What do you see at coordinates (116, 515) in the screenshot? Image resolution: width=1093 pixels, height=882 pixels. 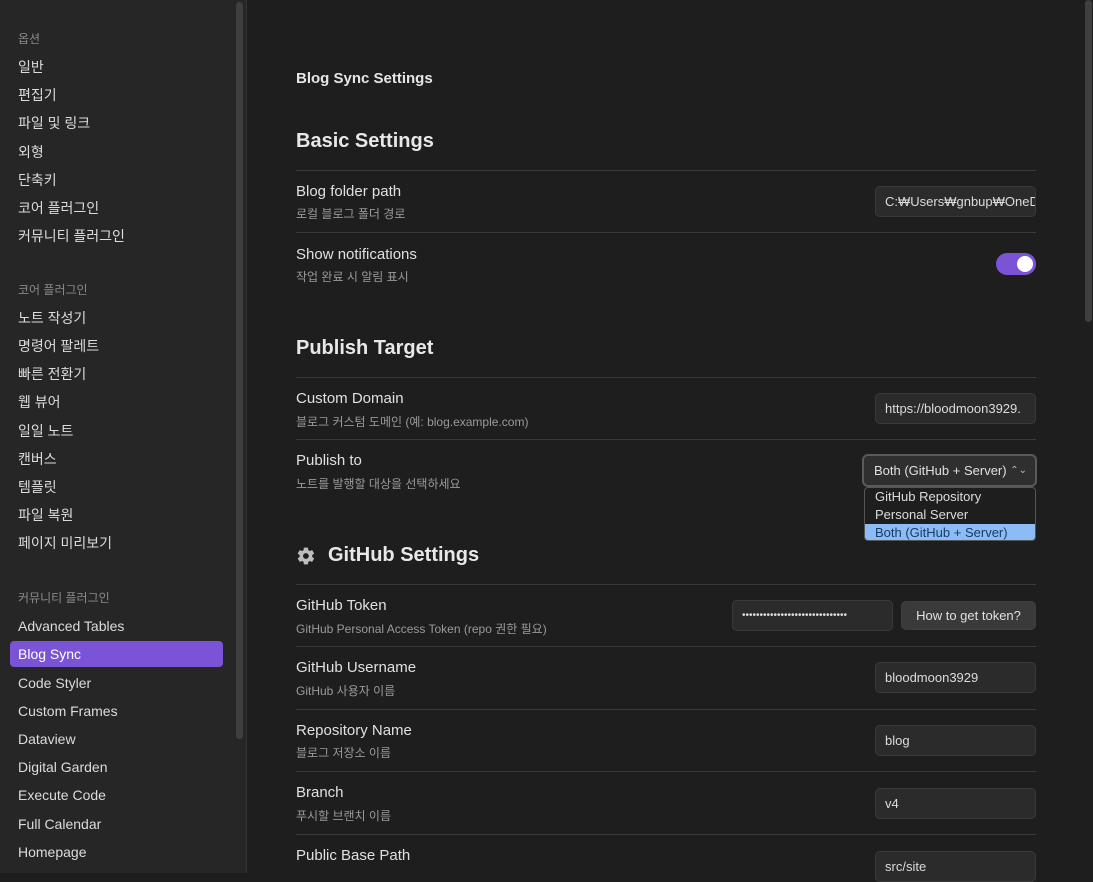 I see `sidebar-item-file-recovery: 파일 복원` at bounding box center [116, 515].